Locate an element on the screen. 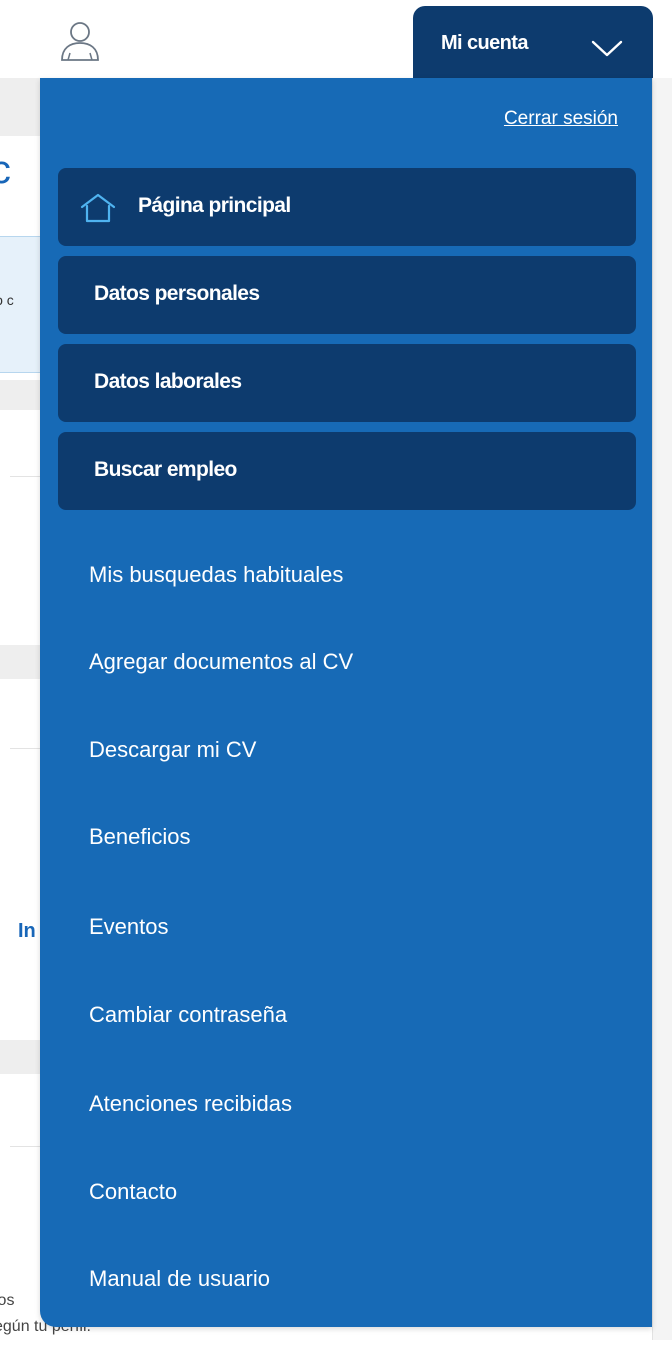 This screenshot has width=672, height=1345. background-heading-fragment: In is located at coordinates (27, 931).